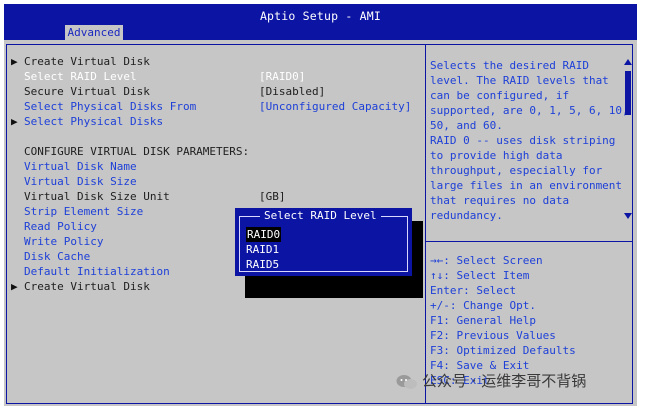  Describe the element at coordinates (529, 241) in the screenshot. I see `help-divider` at that location.